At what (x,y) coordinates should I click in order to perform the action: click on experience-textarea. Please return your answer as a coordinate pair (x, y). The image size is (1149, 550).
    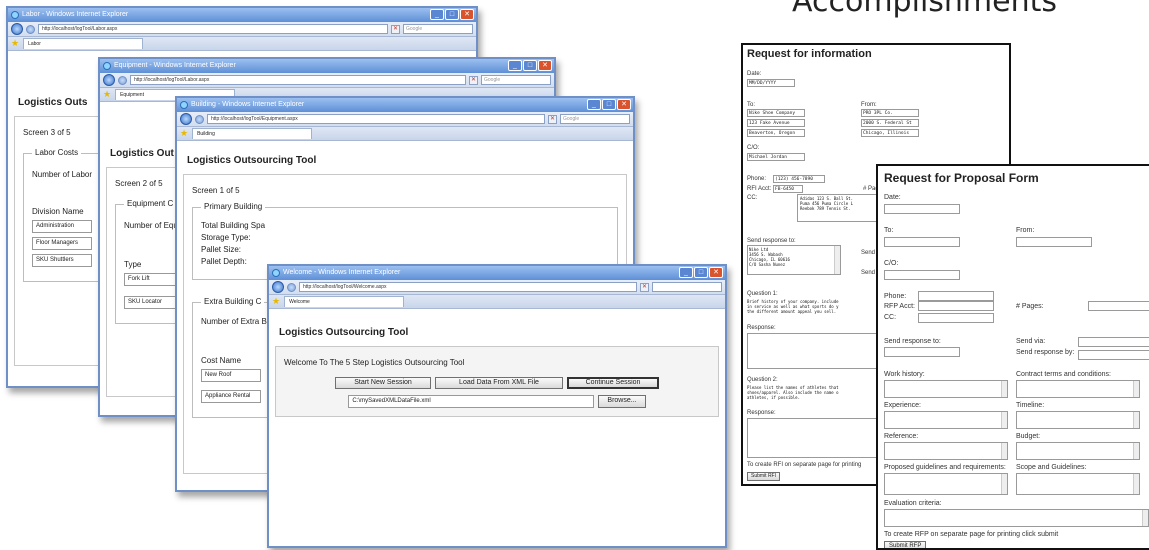
    Looking at the image, I should click on (946, 420).